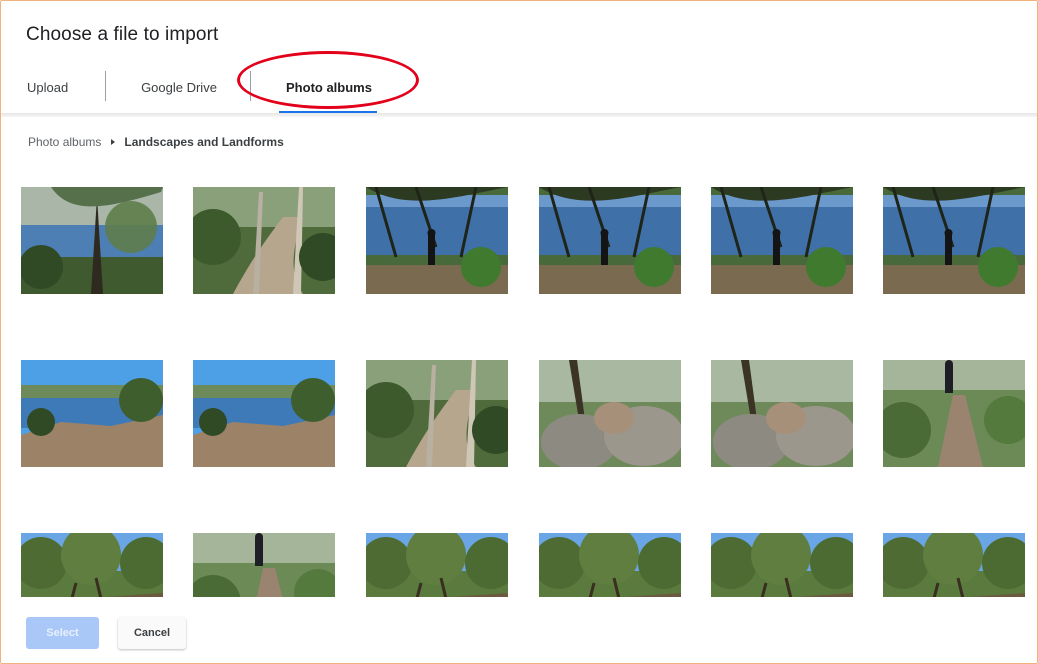  I want to click on header-divider, so click(519, 115).